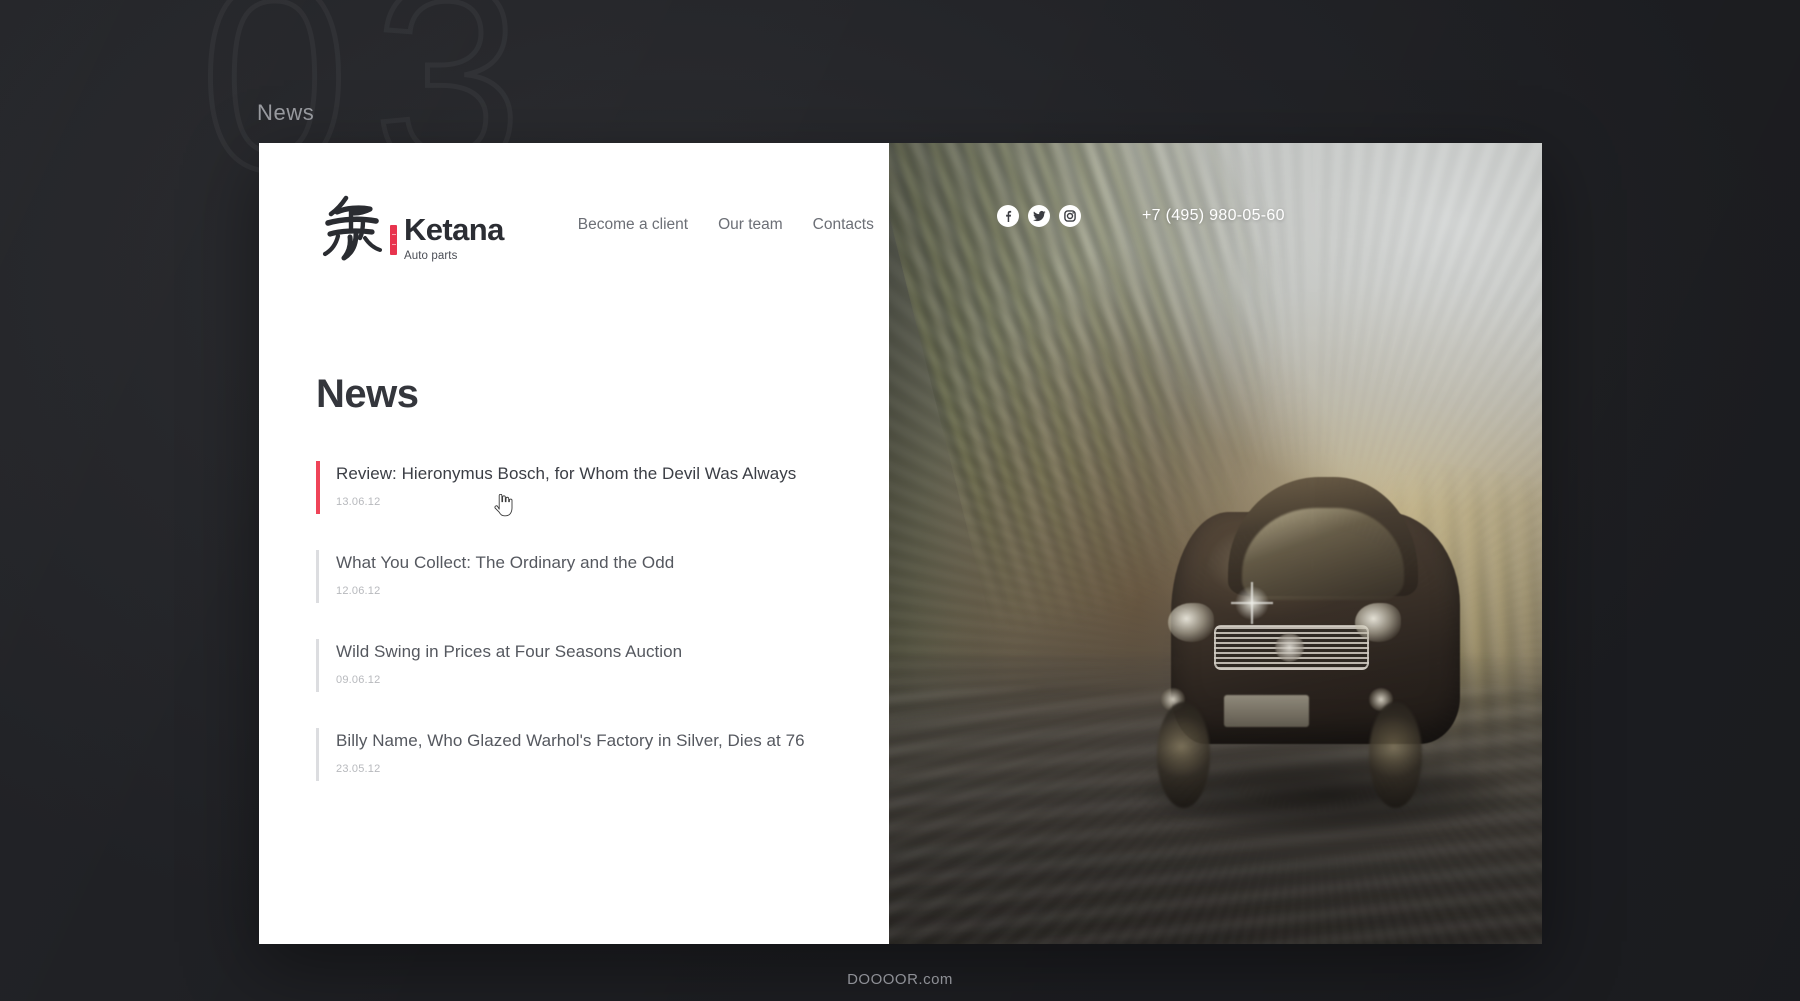 Image resolution: width=1800 pixels, height=1001 pixels. What do you see at coordinates (1039, 216) in the screenshot?
I see `twitter-icon` at bounding box center [1039, 216].